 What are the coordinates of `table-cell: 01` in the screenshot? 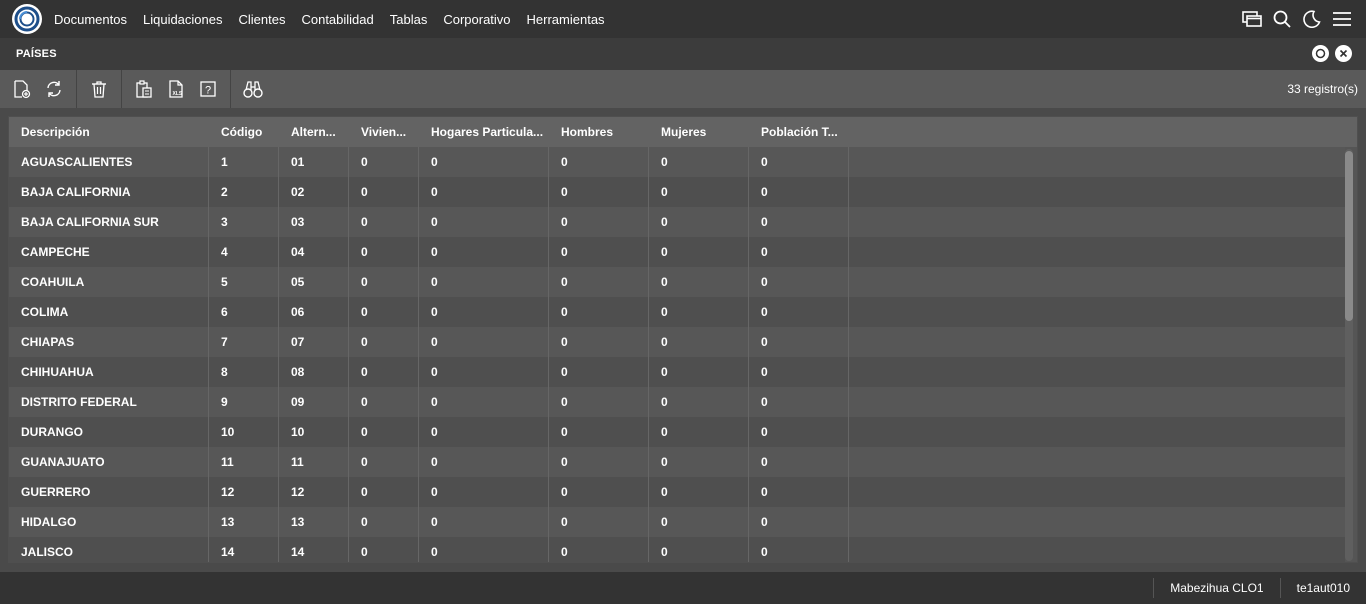 It's located at (314, 162).